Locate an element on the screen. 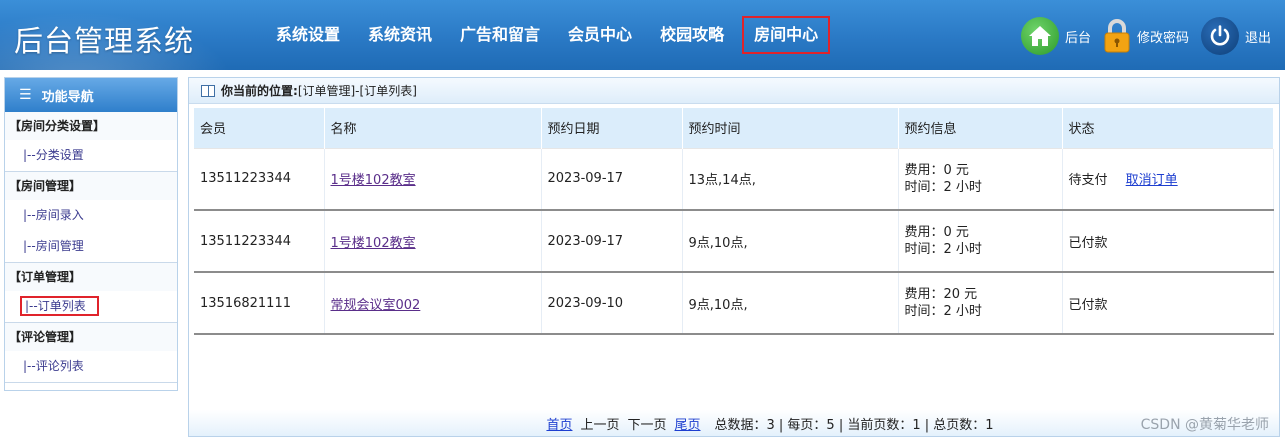  prev-page-text: 上一页 is located at coordinates (600, 425).